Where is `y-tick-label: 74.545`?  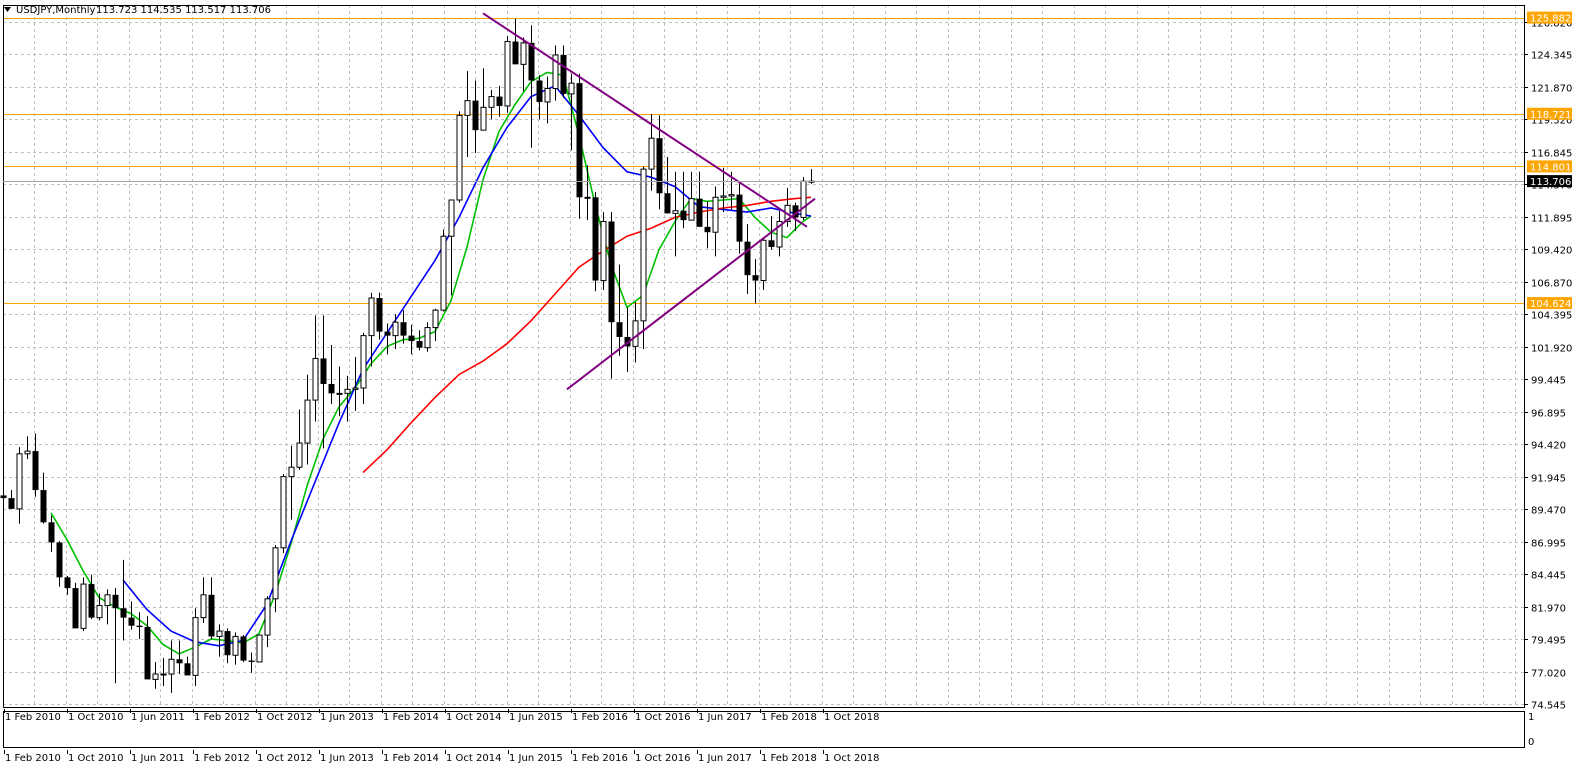
y-tick-label: 74.545 is located at coordinates (1548, 706).